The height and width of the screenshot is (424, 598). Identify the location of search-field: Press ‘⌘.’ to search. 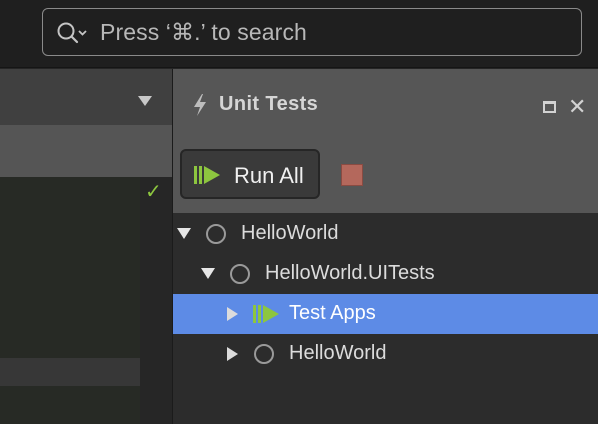
(312, 32).